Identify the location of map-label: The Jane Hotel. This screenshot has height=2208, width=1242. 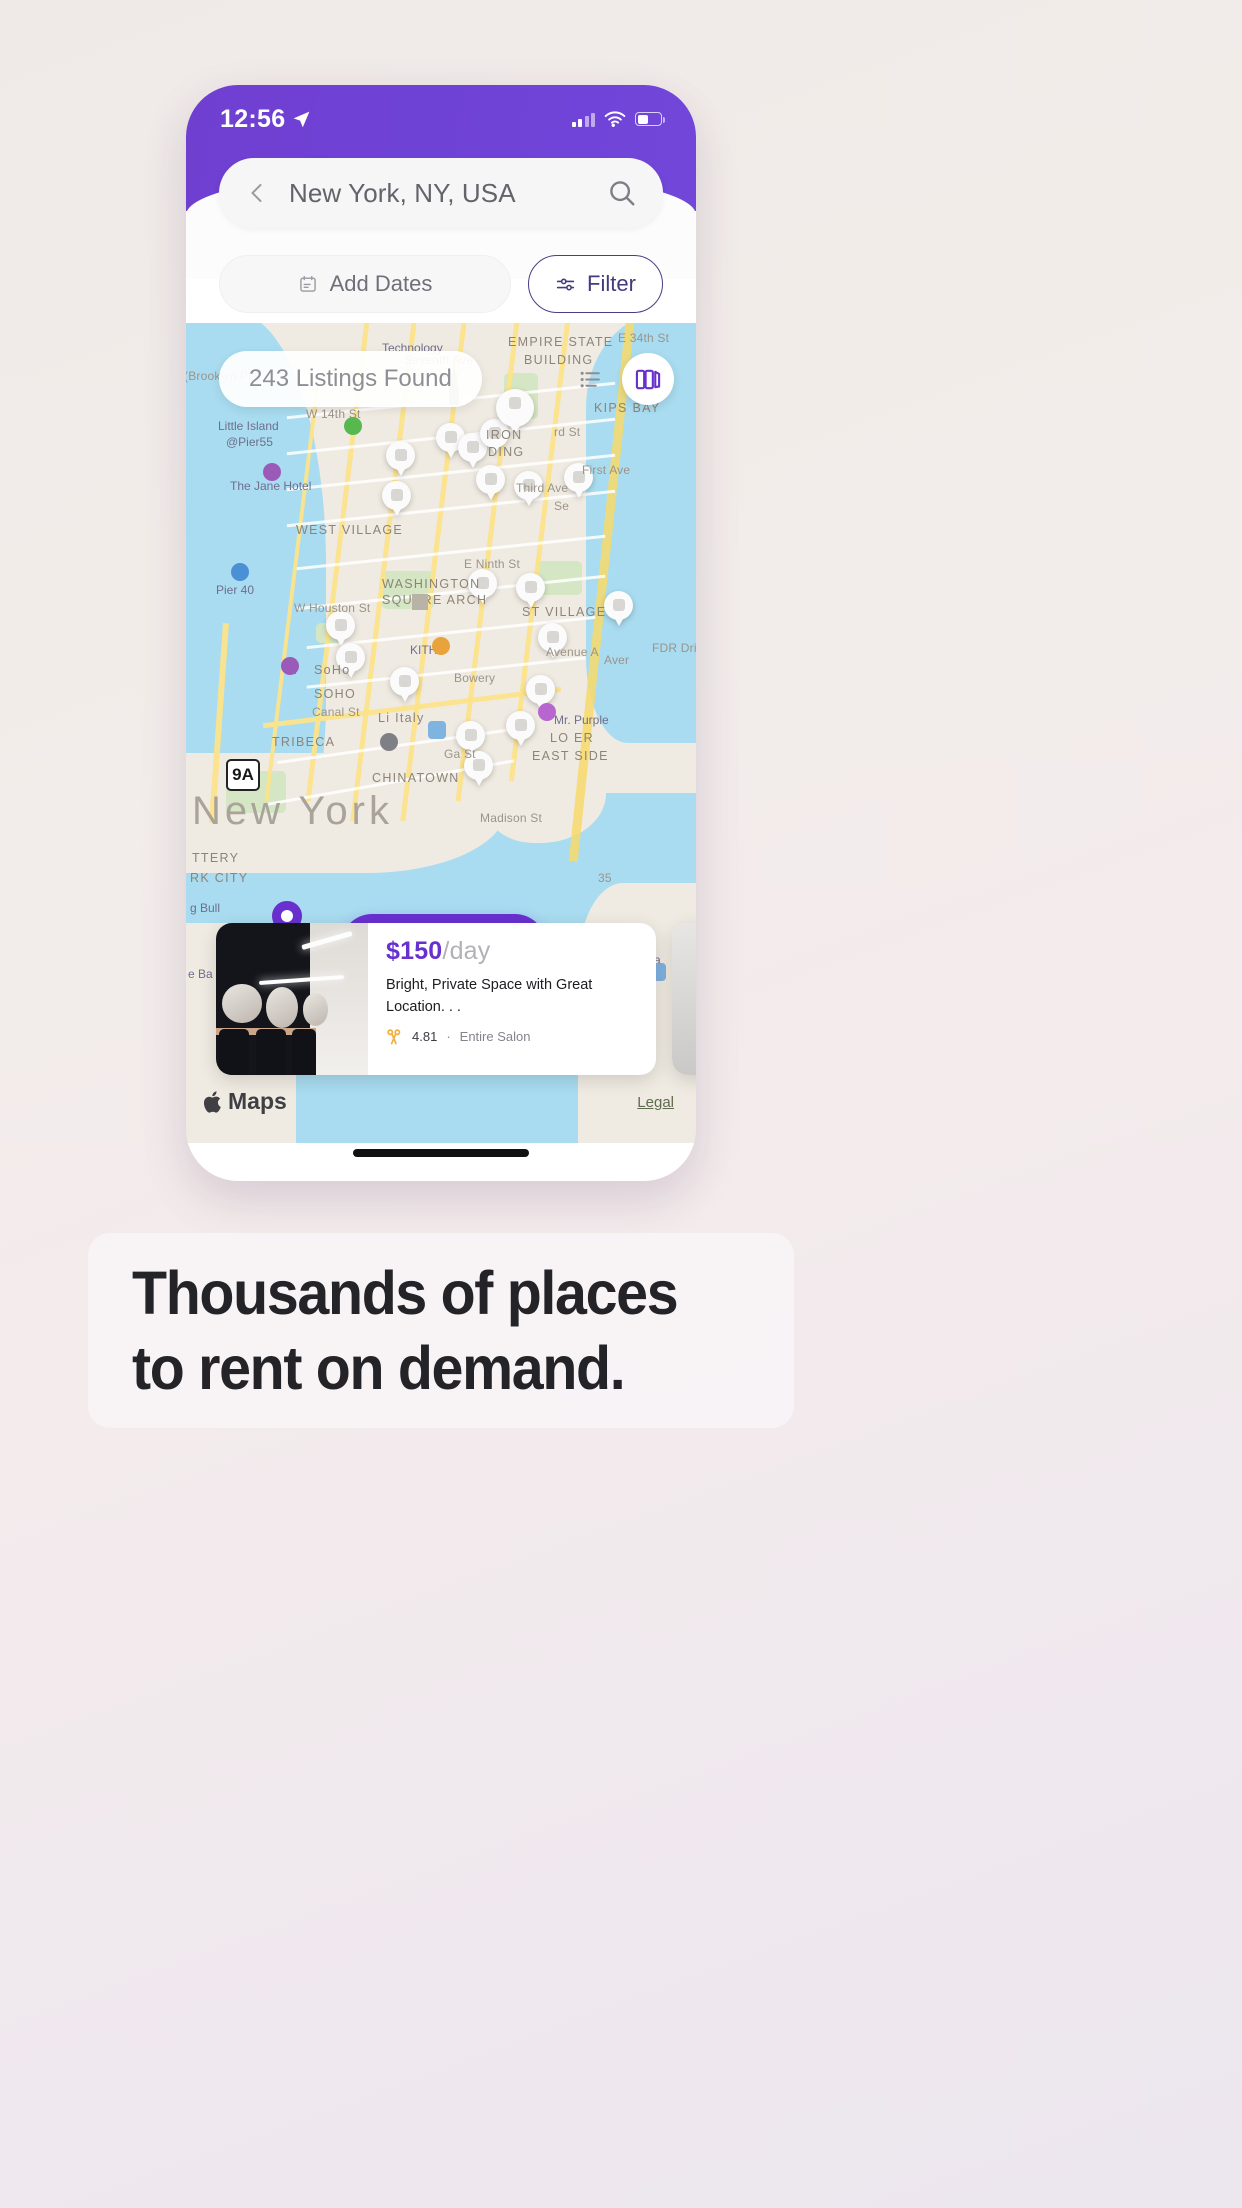
(271, 486).